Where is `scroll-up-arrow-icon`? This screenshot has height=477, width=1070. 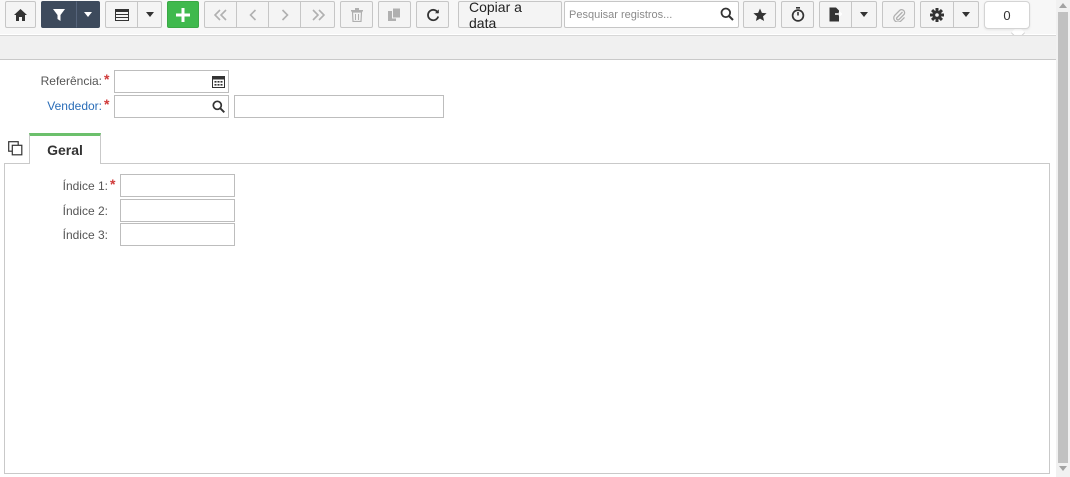
scroll-up-arrow-icon is located at coordinates (1063, 5).